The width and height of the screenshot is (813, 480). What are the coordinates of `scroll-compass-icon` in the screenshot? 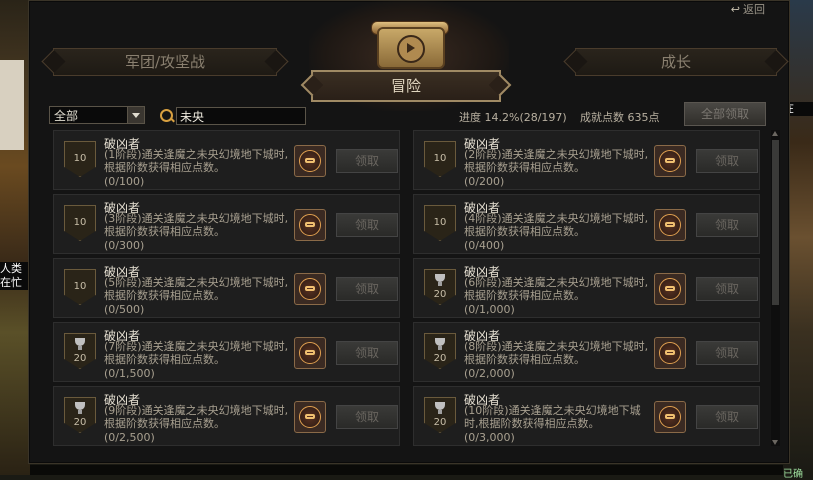 It's located at (410, 43).